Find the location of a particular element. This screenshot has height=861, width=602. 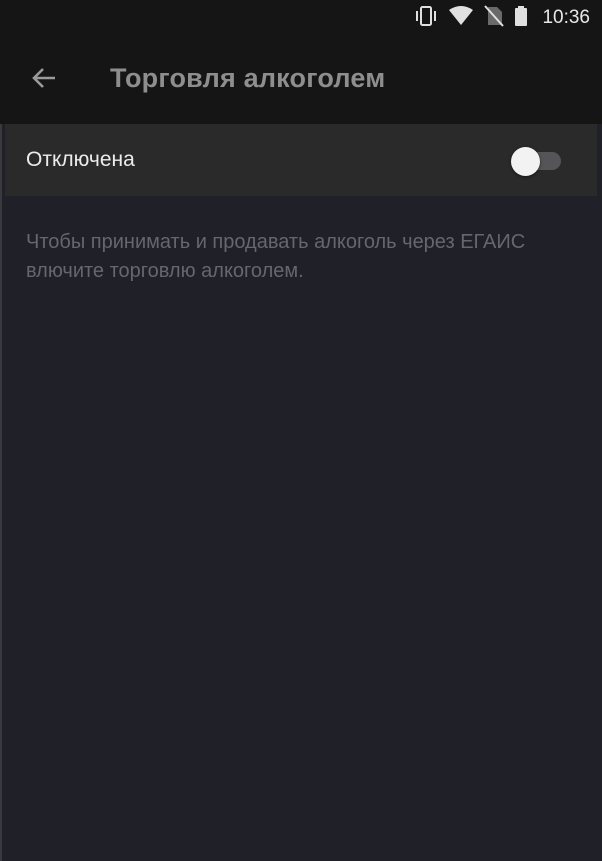

wifi-icon is located at coordinates (461, 18).